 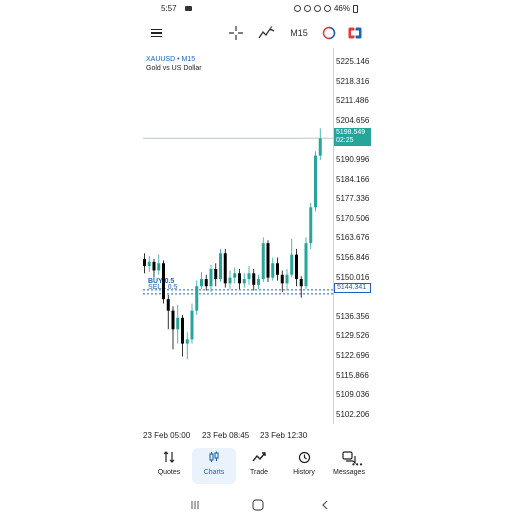 I want to click on price-axis-label: 5115.866, so click(x=352, y=375).